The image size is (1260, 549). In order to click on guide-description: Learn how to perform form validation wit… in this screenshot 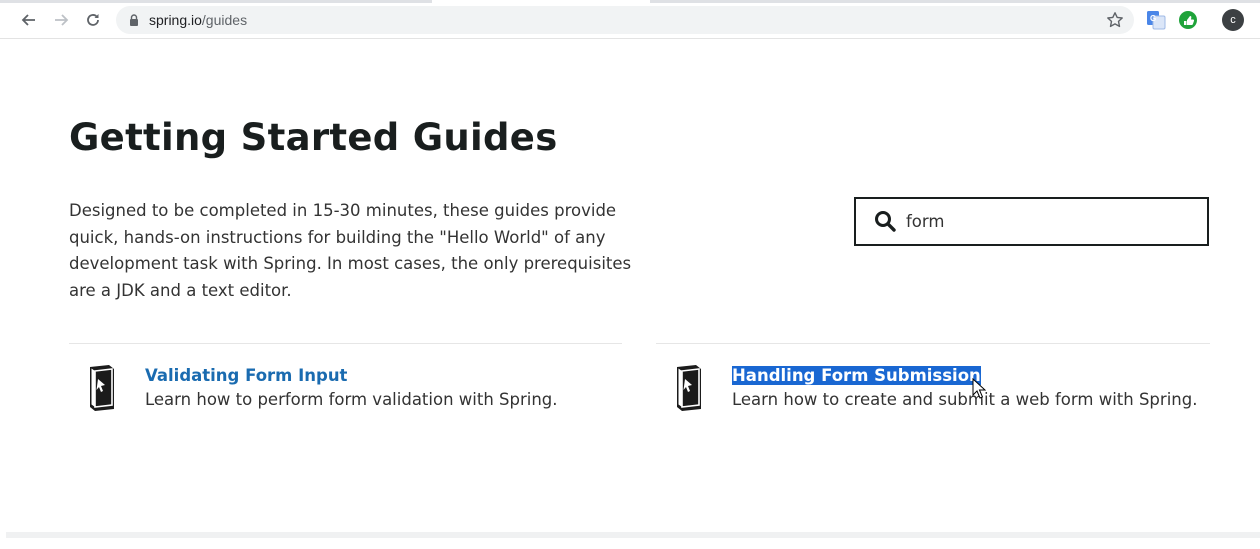, I will do `click(351, 399)`.